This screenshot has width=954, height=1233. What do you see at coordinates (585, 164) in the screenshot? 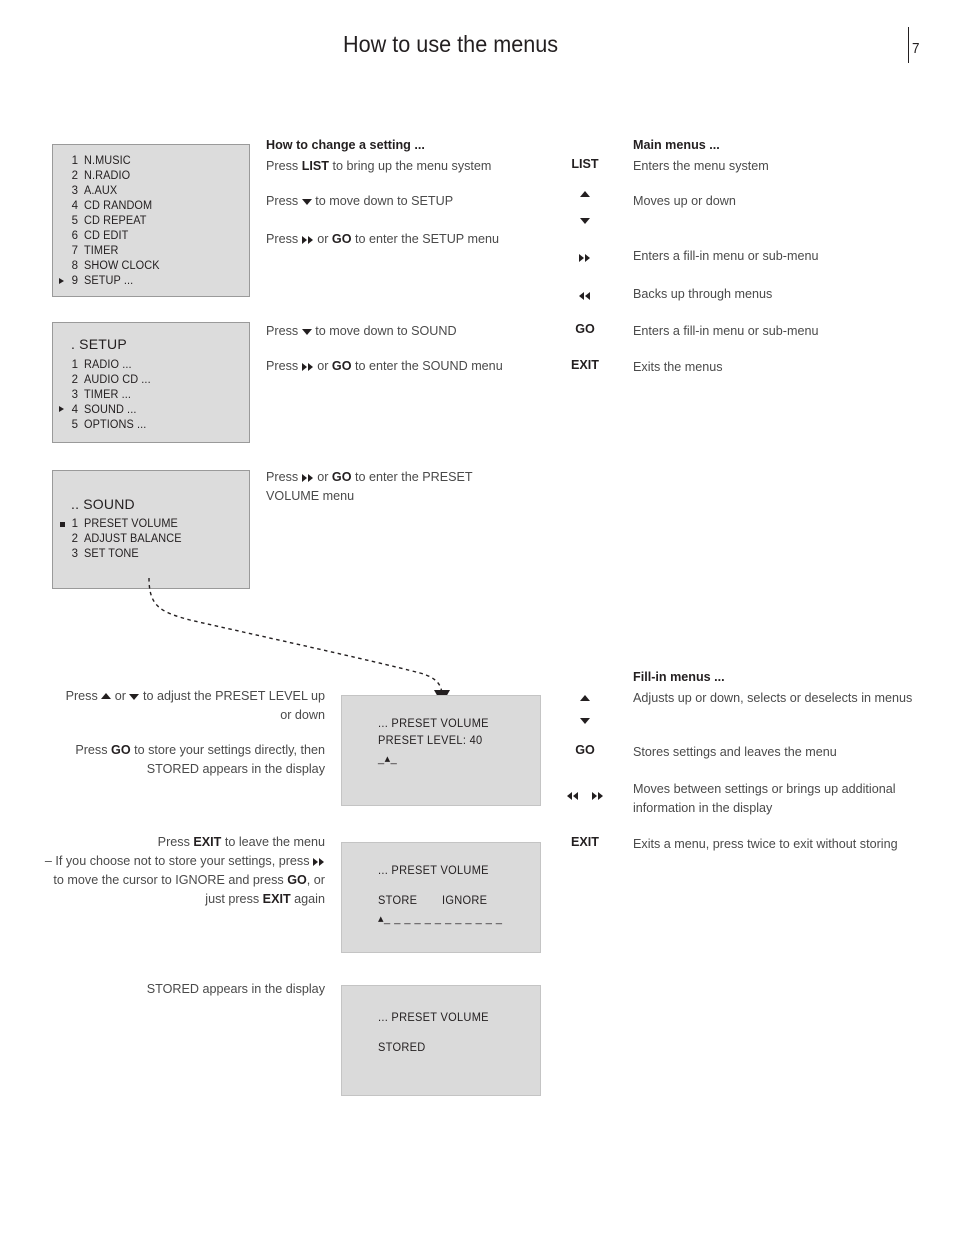
I see `legend-key-list: LIST` at bounding box center [585, 164].